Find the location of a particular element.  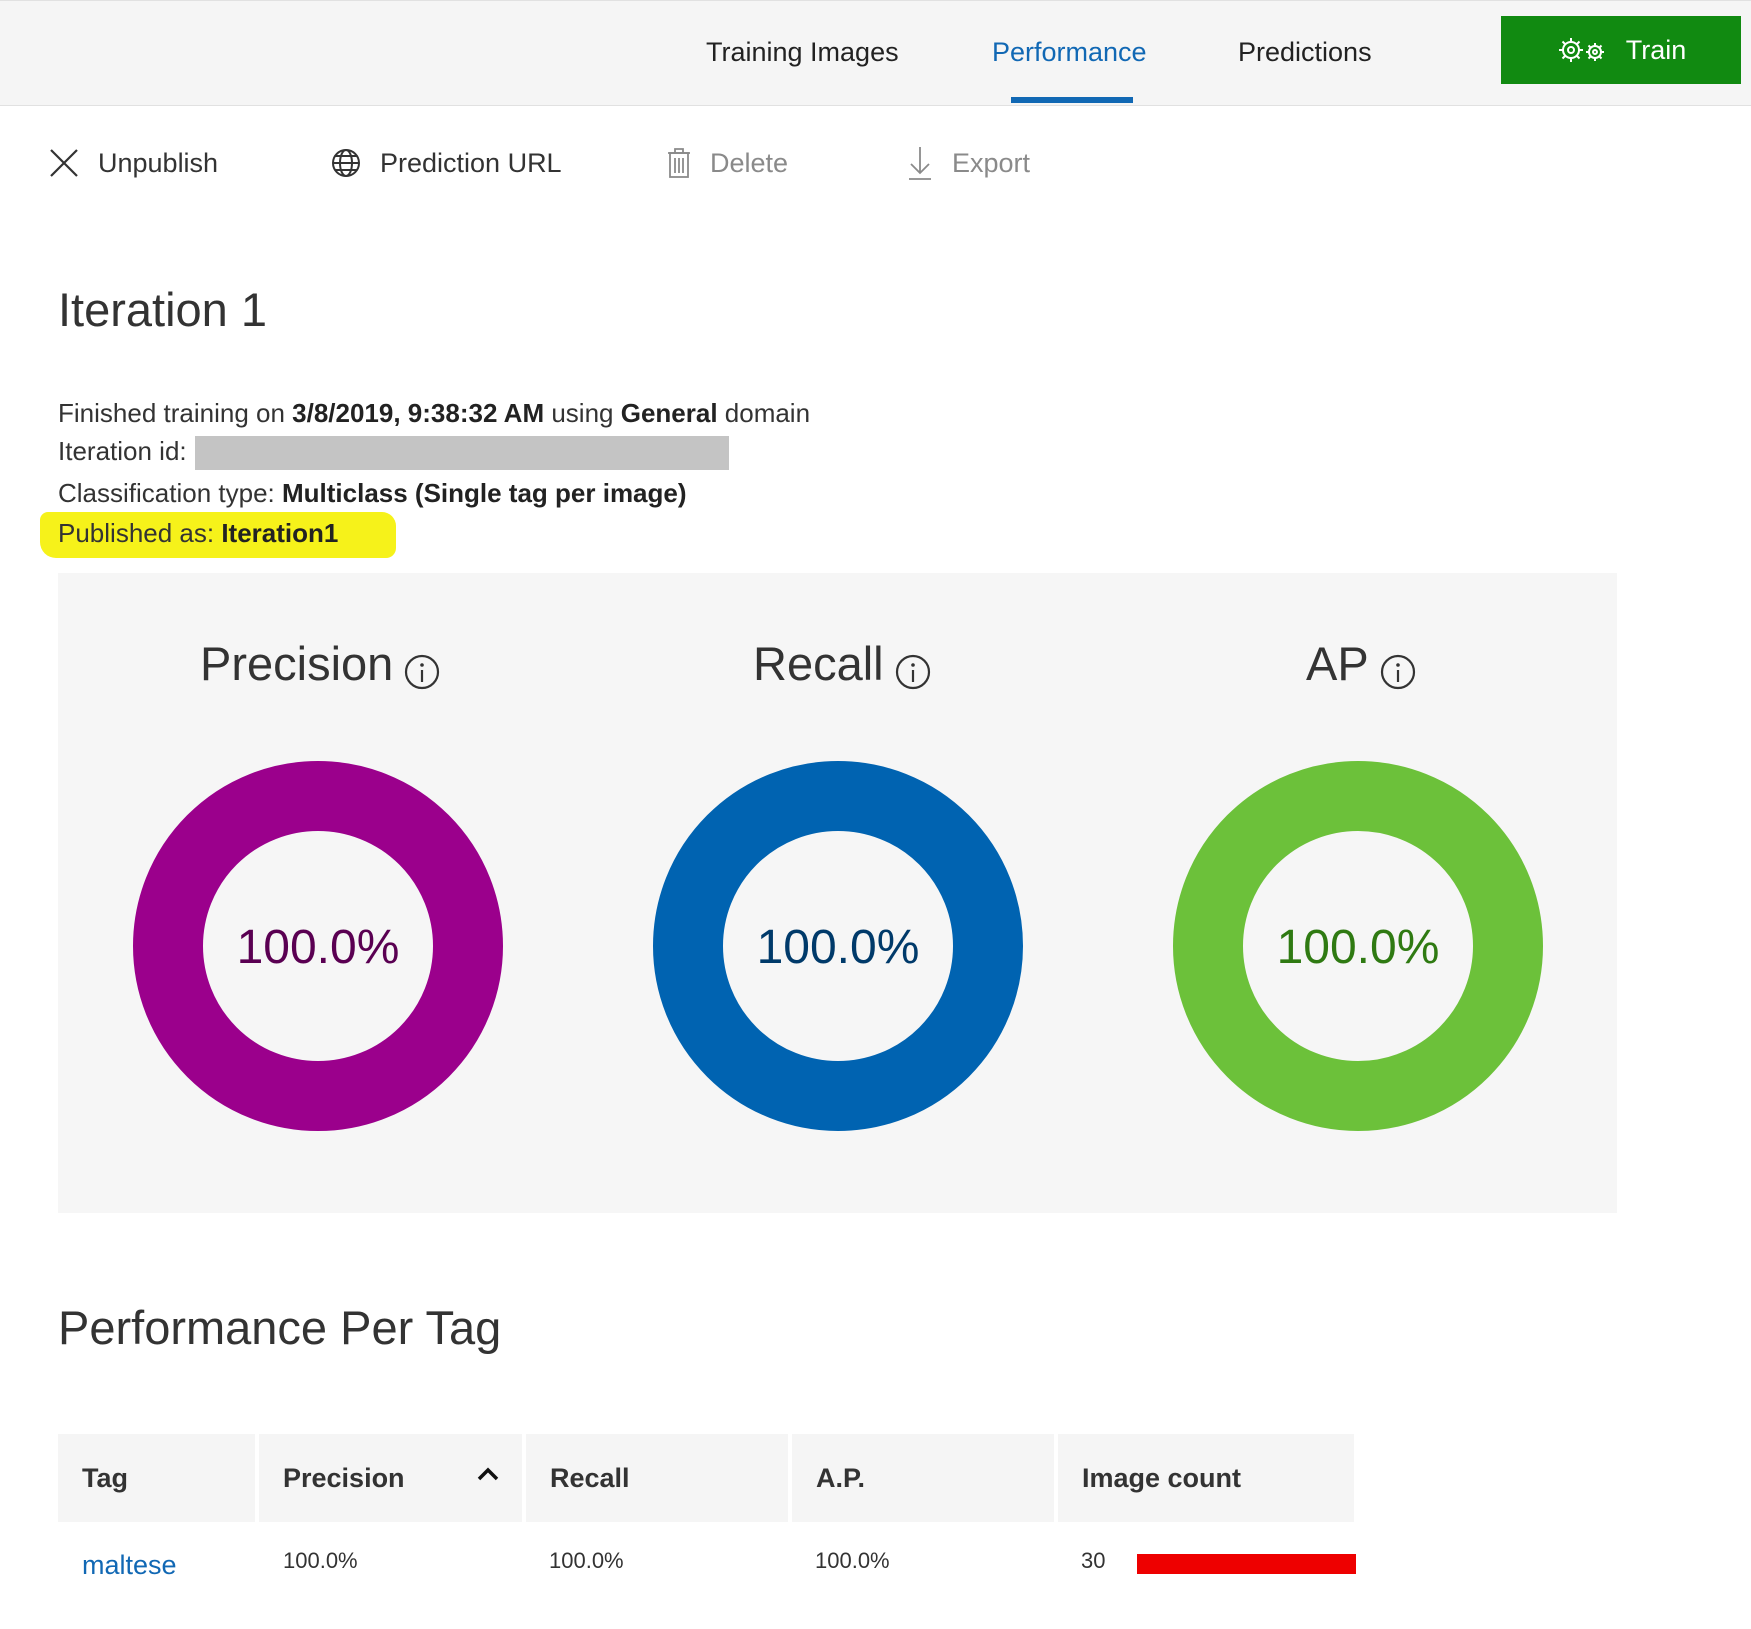

train-button-label: Train is located at coordinates (1656, 49).